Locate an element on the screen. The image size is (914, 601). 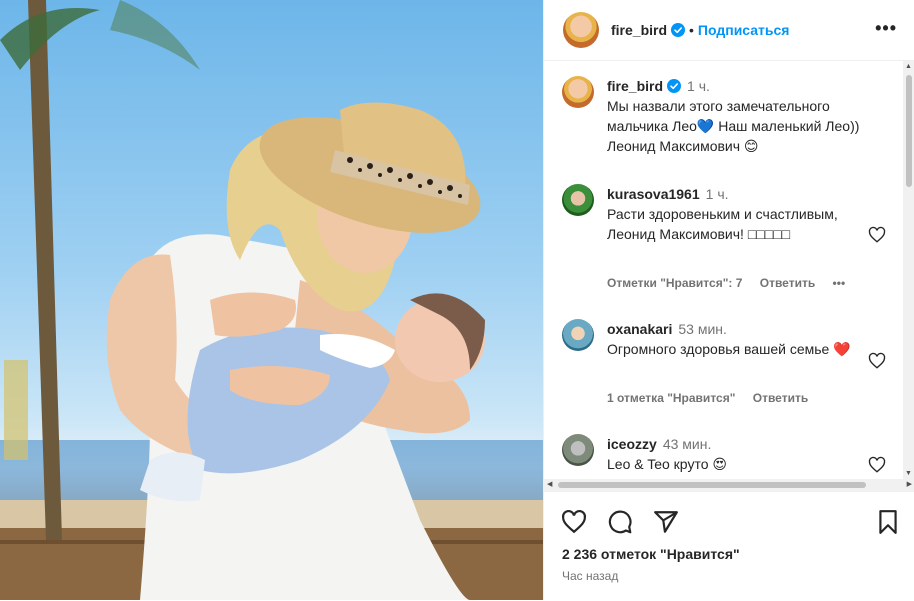
comment-meta: 1 отметка "Нравится" Ответить is located at coordinates (714, 398).